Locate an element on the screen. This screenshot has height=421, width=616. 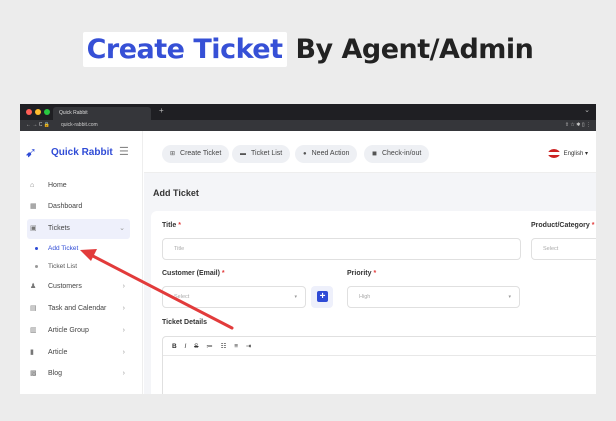
annotation-arrow is located at coordinates (157, 289).